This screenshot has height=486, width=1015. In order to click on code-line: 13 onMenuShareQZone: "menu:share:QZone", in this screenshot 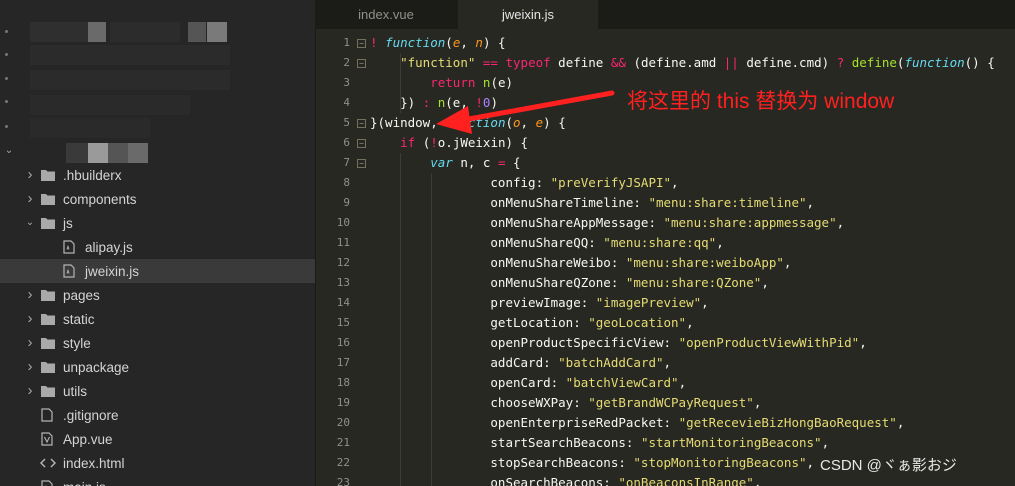, I will do `click(665, 283)`.